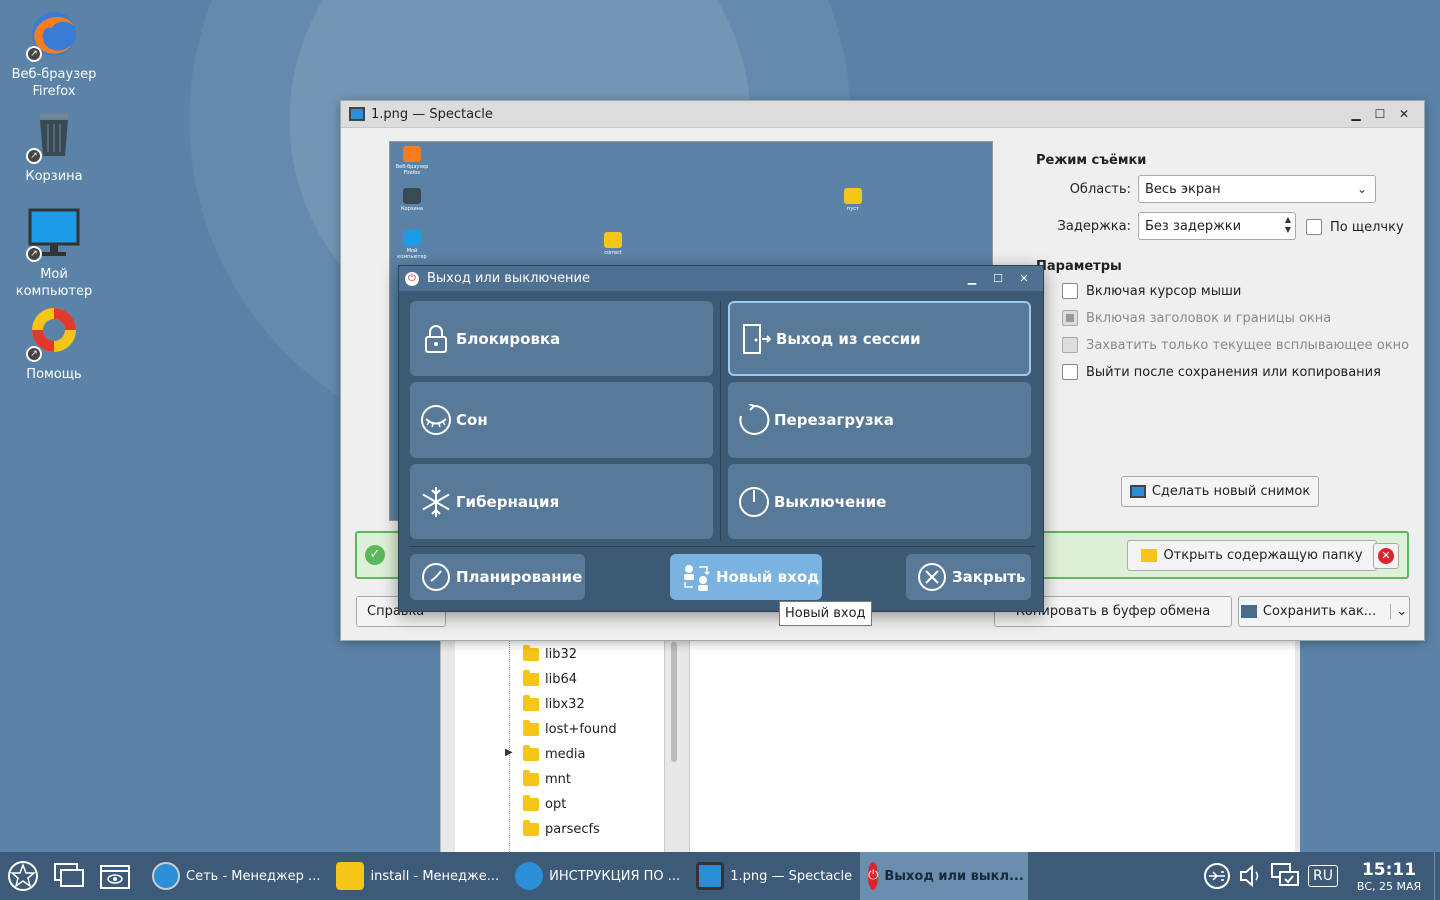  What do you see at coordinates (1079, 266) in the screenshot?
I see `params-heading: Параметры` at bounding box center [1079, 266].